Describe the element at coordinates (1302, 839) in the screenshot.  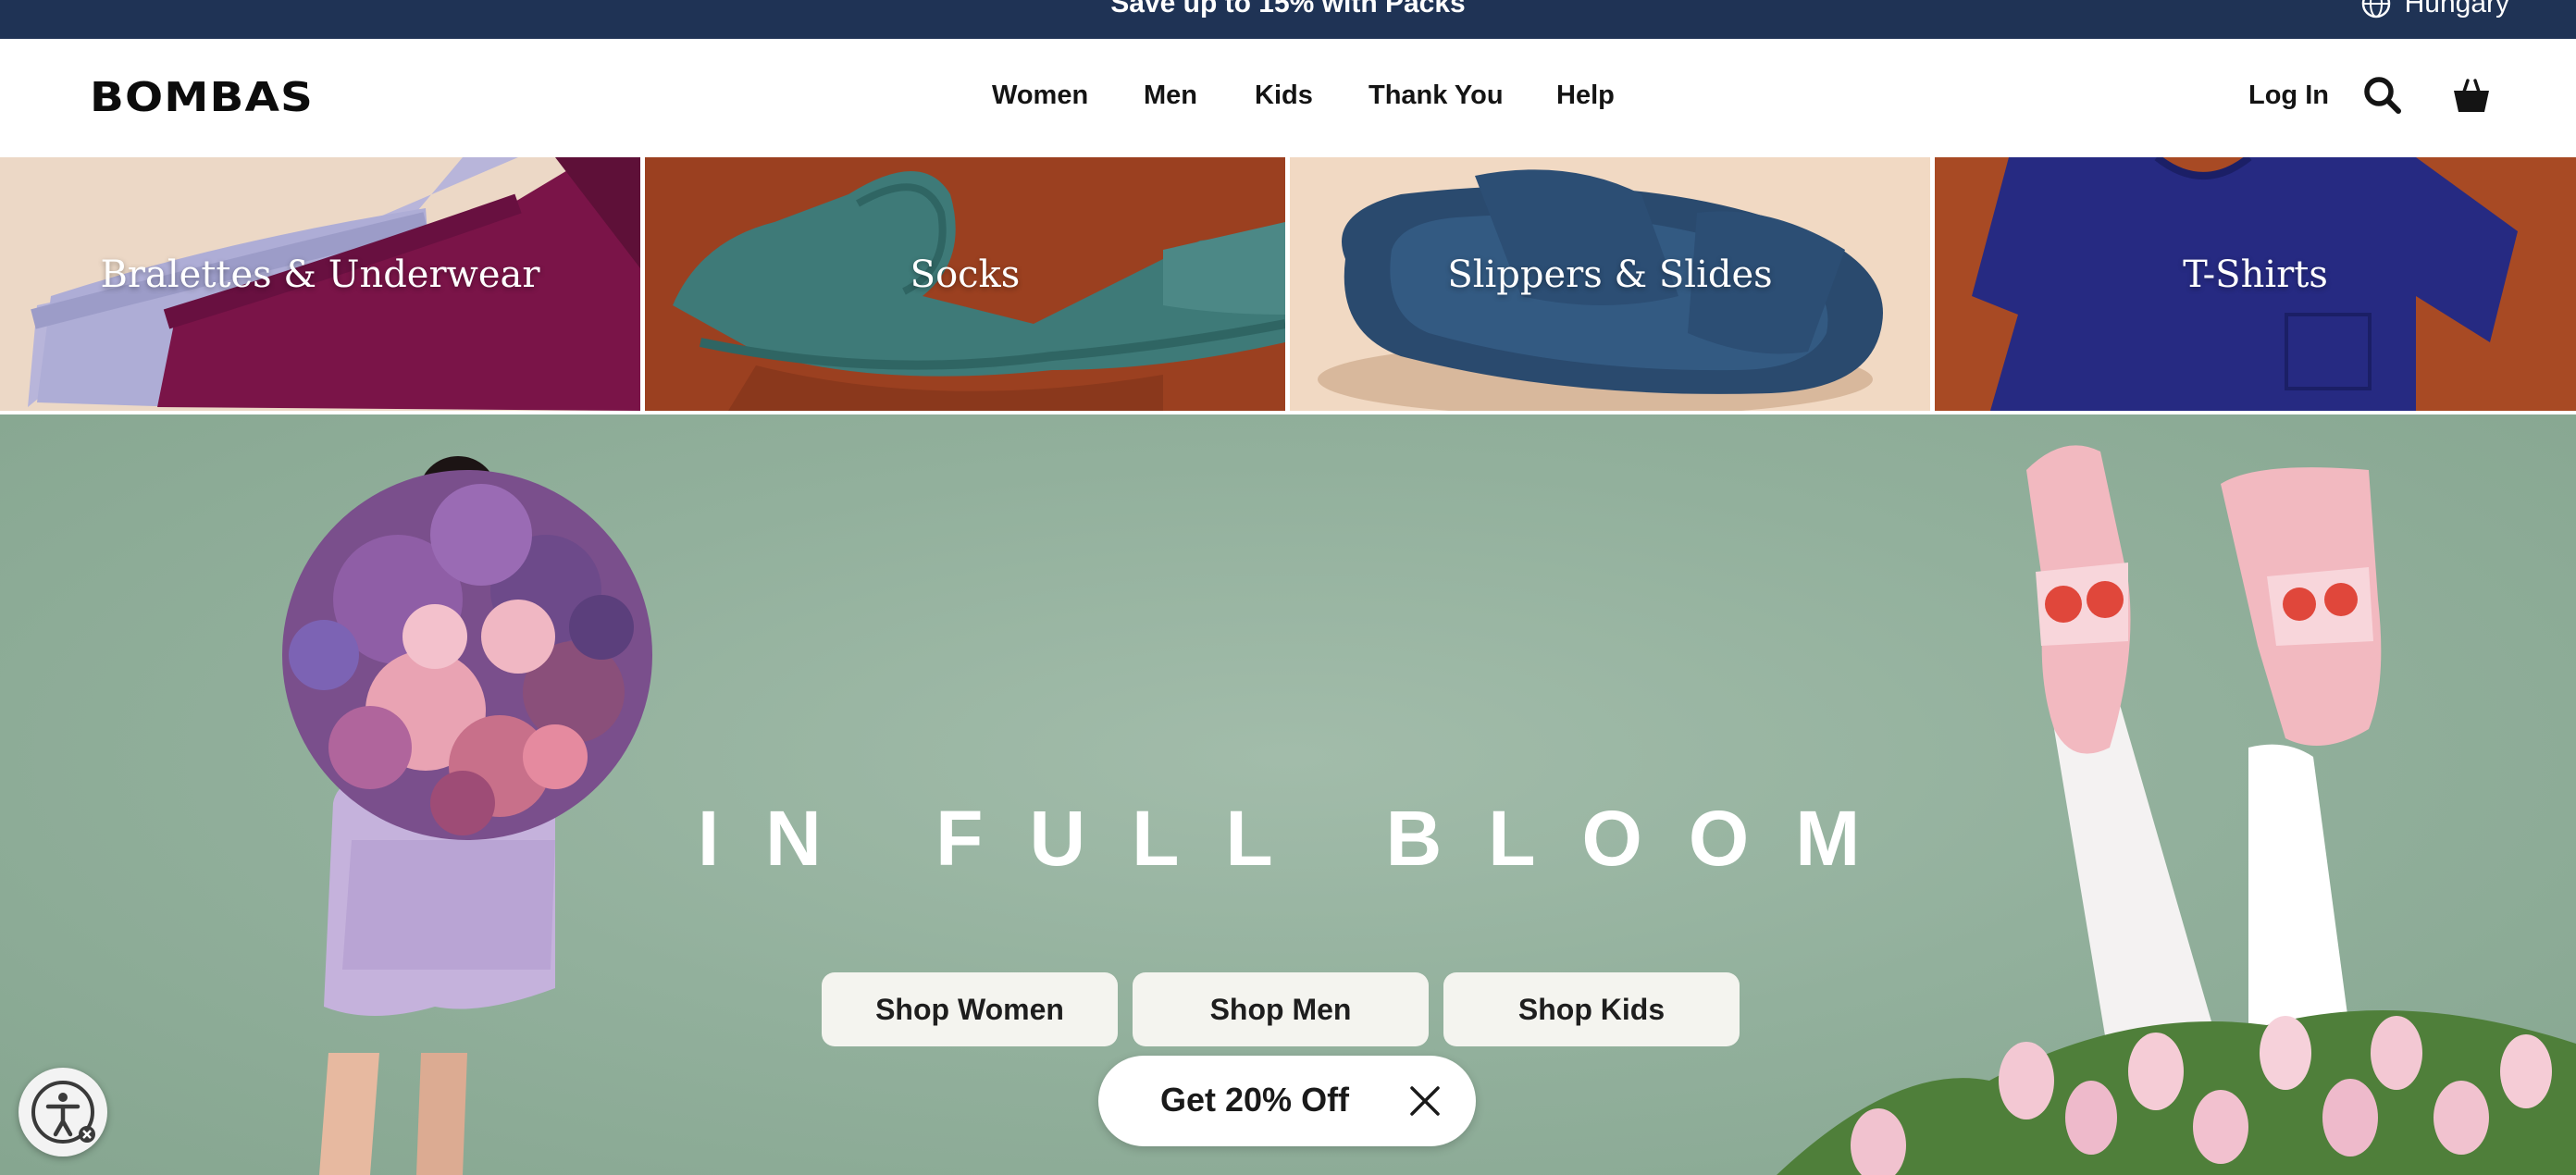
I see `hero-title: IN FULL BLOOM` at that location.